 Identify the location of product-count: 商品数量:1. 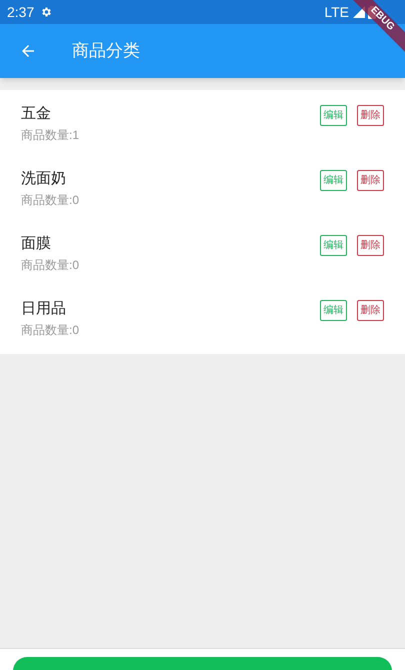
(50, 135).